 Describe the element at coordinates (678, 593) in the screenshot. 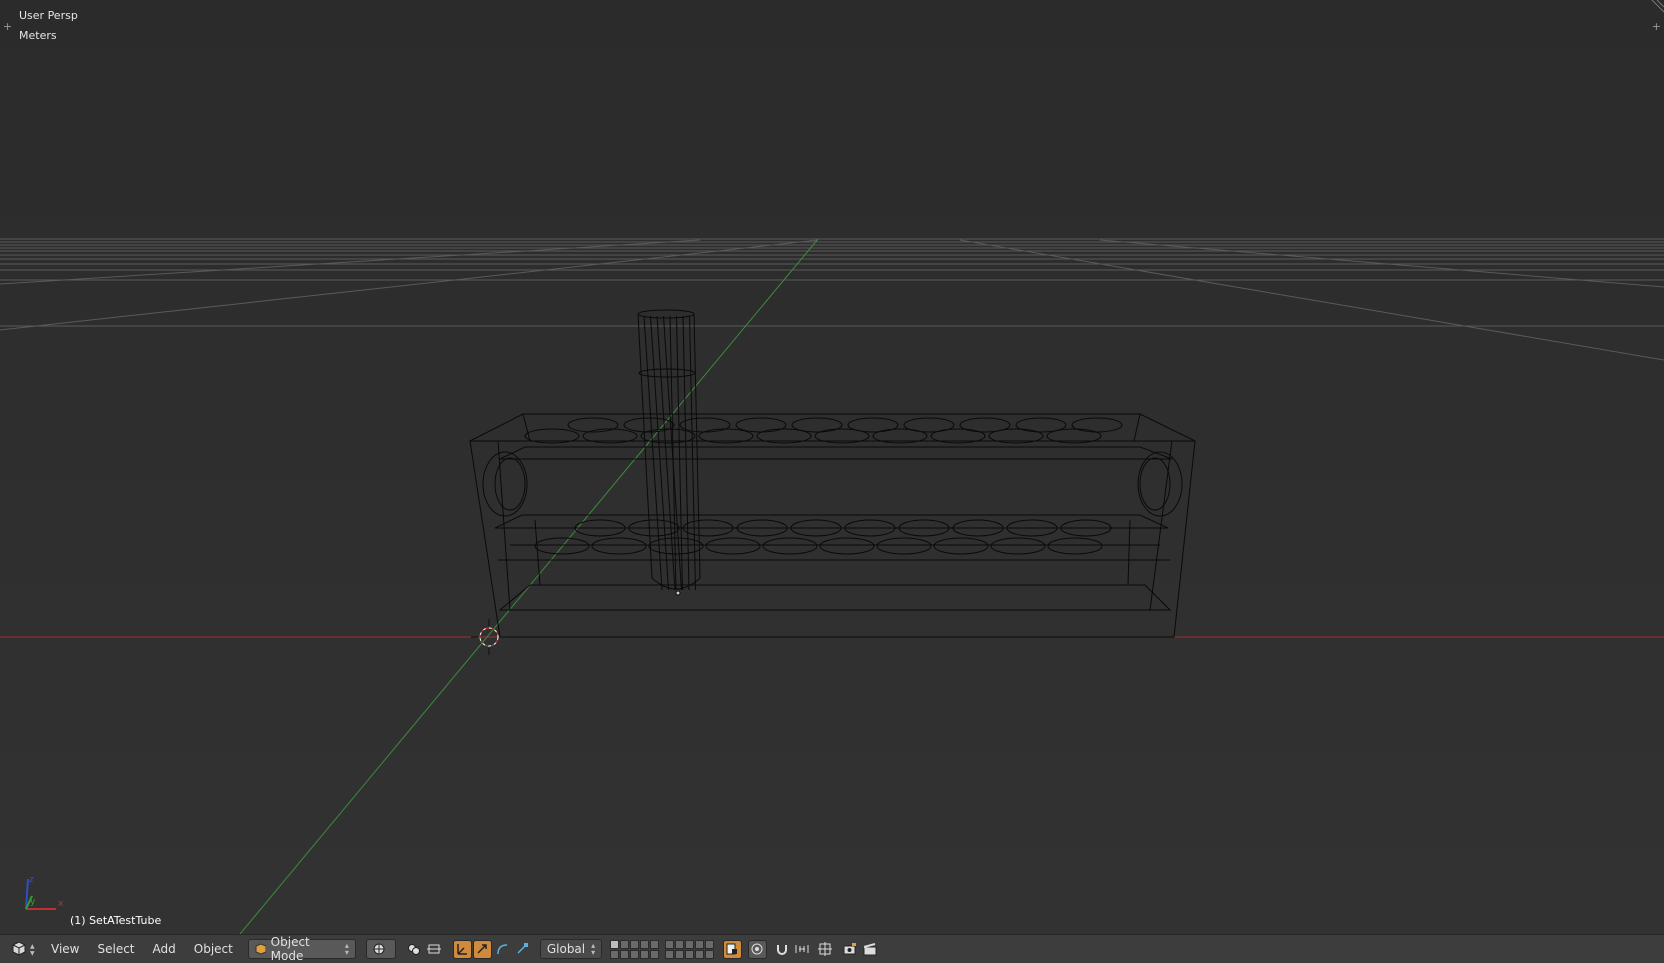

I see `tube-origin-icon` at that location.